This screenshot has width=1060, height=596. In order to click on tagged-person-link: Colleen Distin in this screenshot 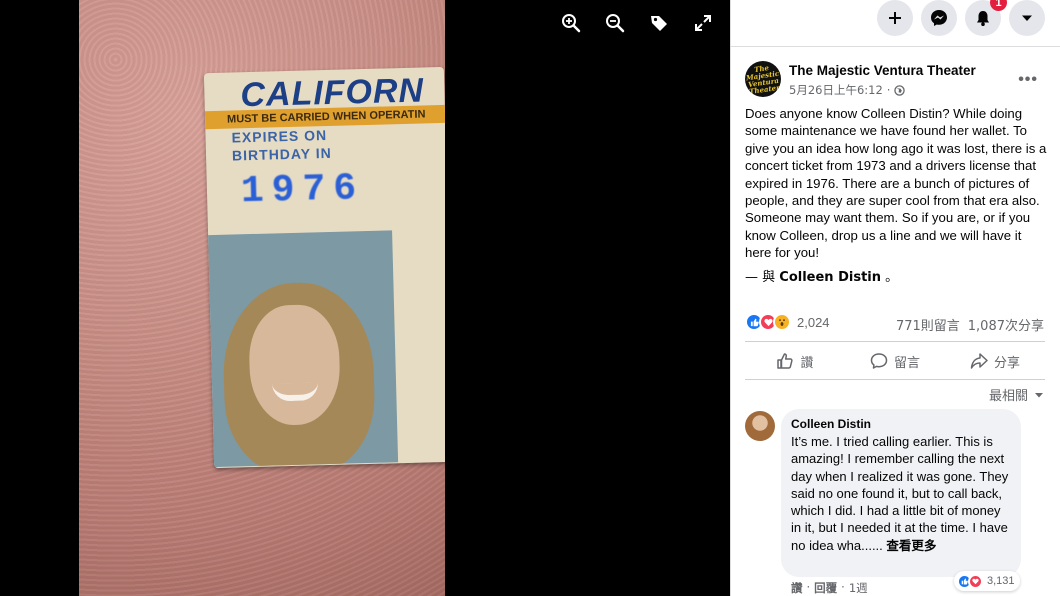, I will do `click(830, 277)`.